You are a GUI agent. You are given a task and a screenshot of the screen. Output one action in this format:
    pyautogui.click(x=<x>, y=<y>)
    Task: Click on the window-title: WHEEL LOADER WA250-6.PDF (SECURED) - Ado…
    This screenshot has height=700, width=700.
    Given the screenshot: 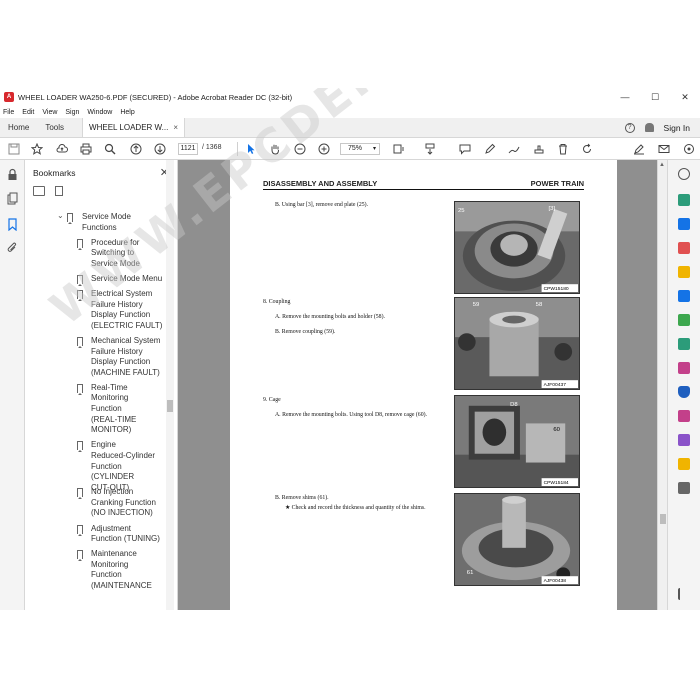 What is the action you would take?
    pyautogui.click(x=155, y=97)
    